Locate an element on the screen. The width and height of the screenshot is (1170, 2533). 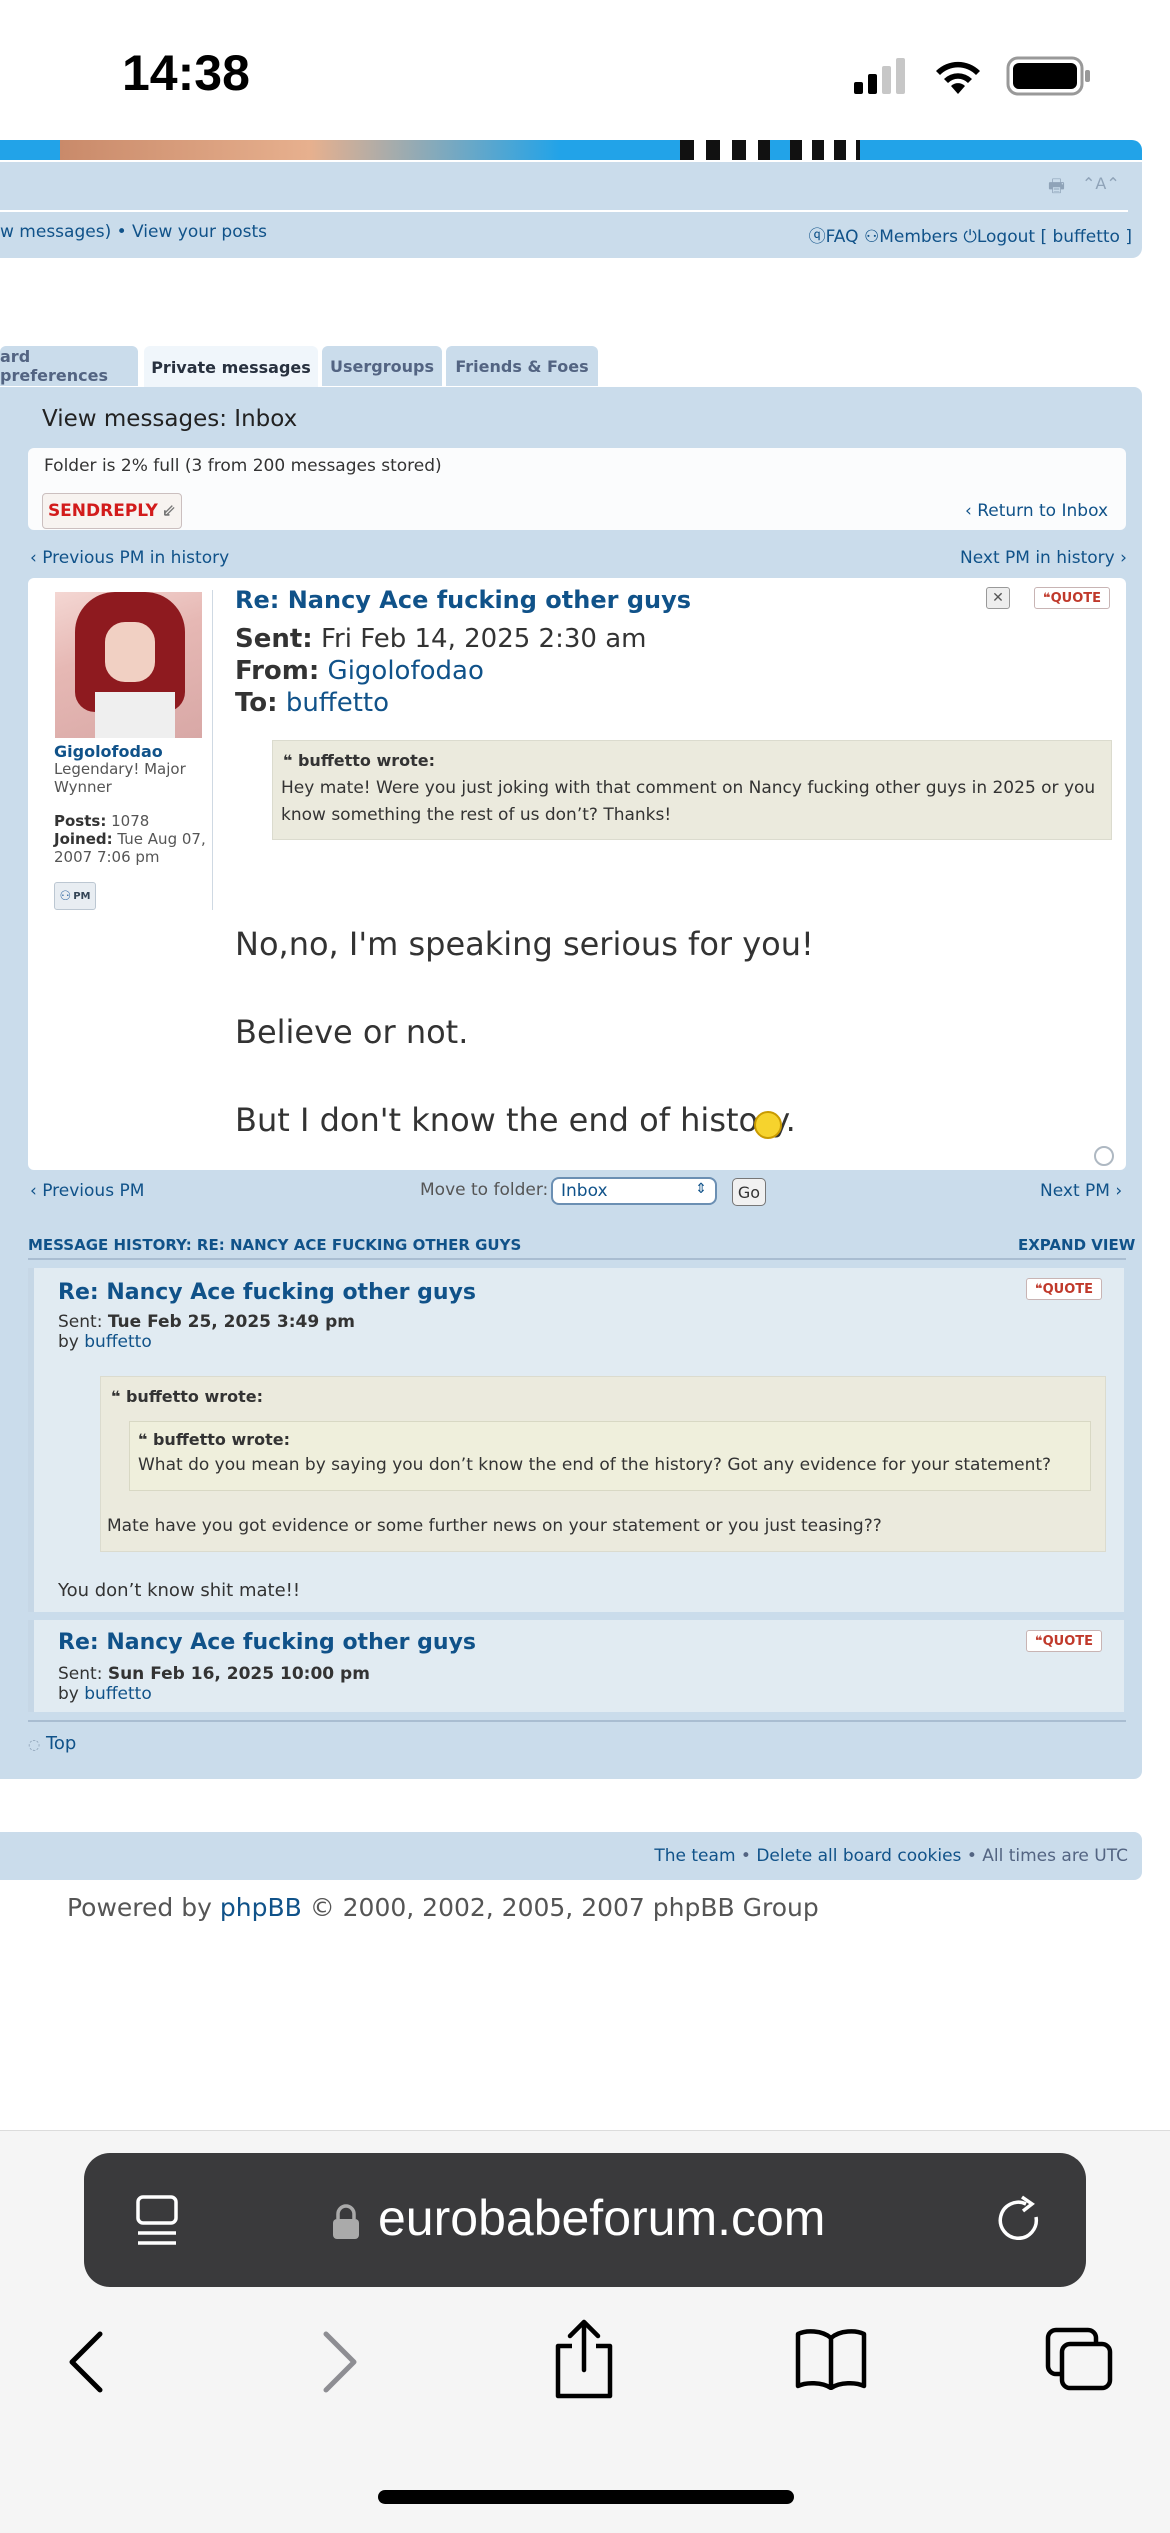
history-author: by buffetto is located at coordinates (105, 1342).